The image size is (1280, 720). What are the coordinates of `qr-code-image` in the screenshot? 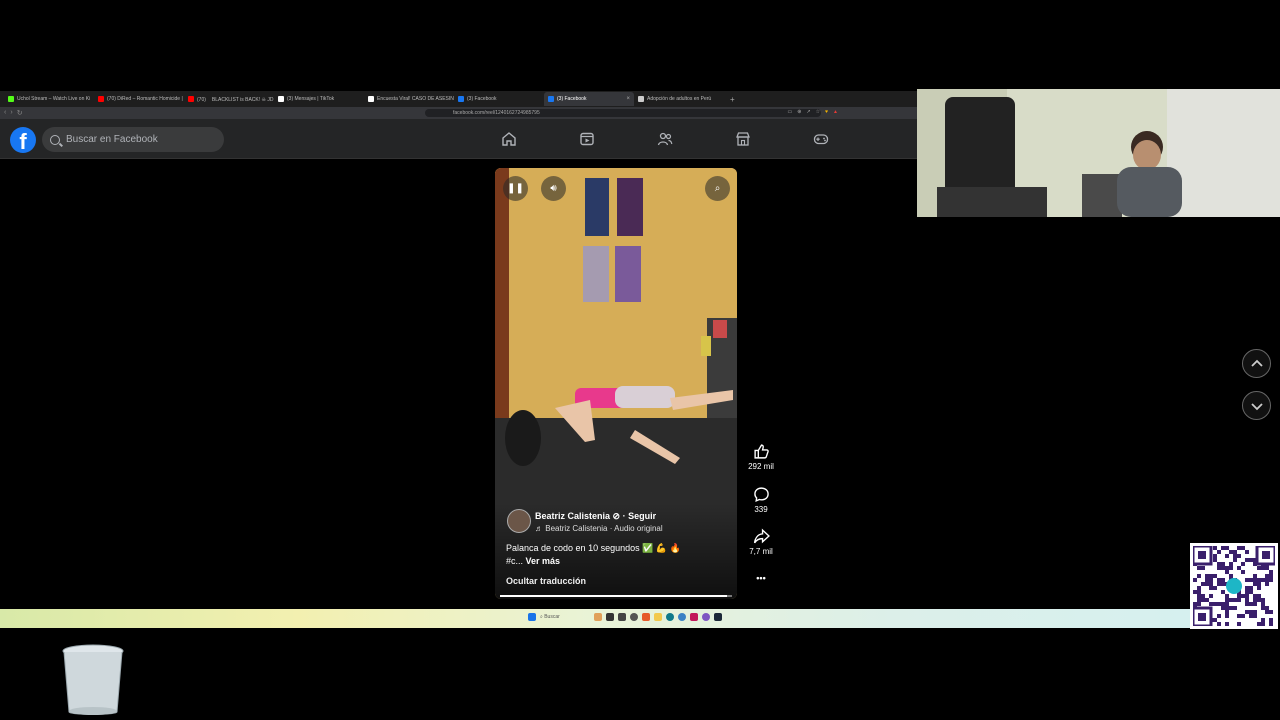 It's located at (1234, 586).